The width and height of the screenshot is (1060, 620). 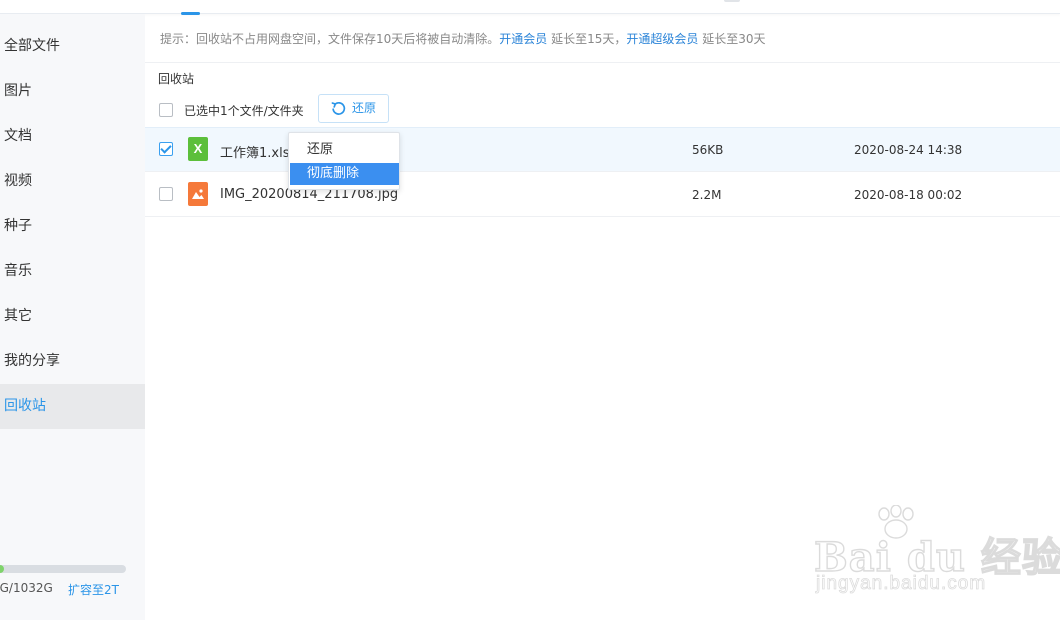 I want to click on sidebar-item-torrents: 种子, so click(x=72, y=226).